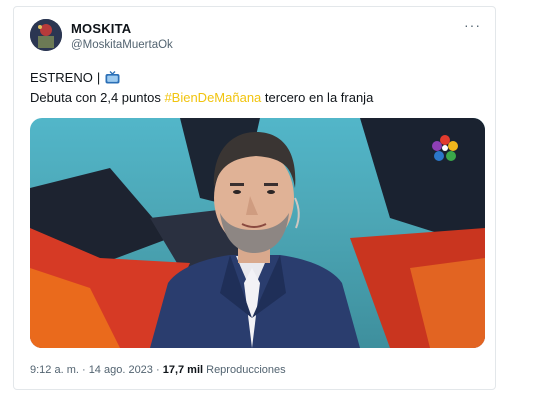  I want to click on hashtag-link: #BienDeMañana, so click(212, 97).